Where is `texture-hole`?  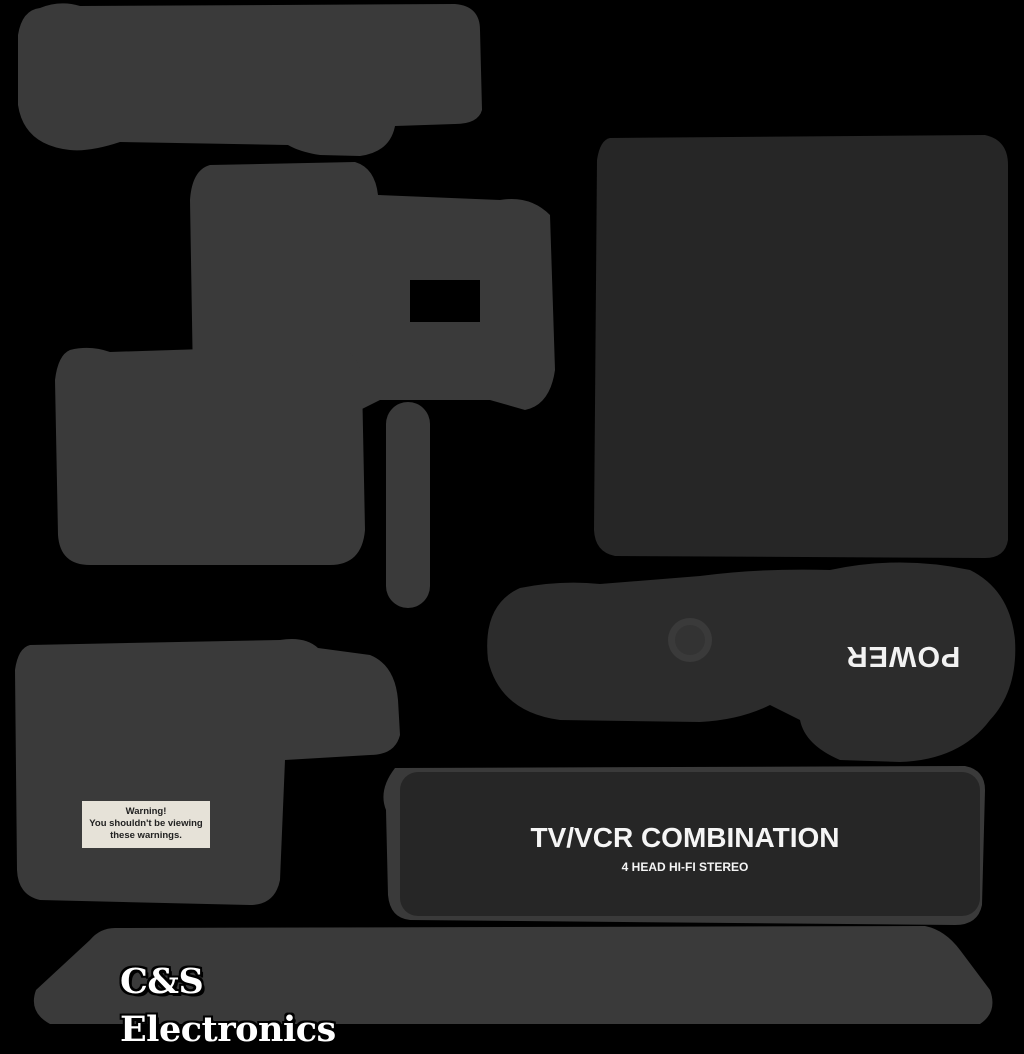 texture-hole is located at coordinates (445, 301).